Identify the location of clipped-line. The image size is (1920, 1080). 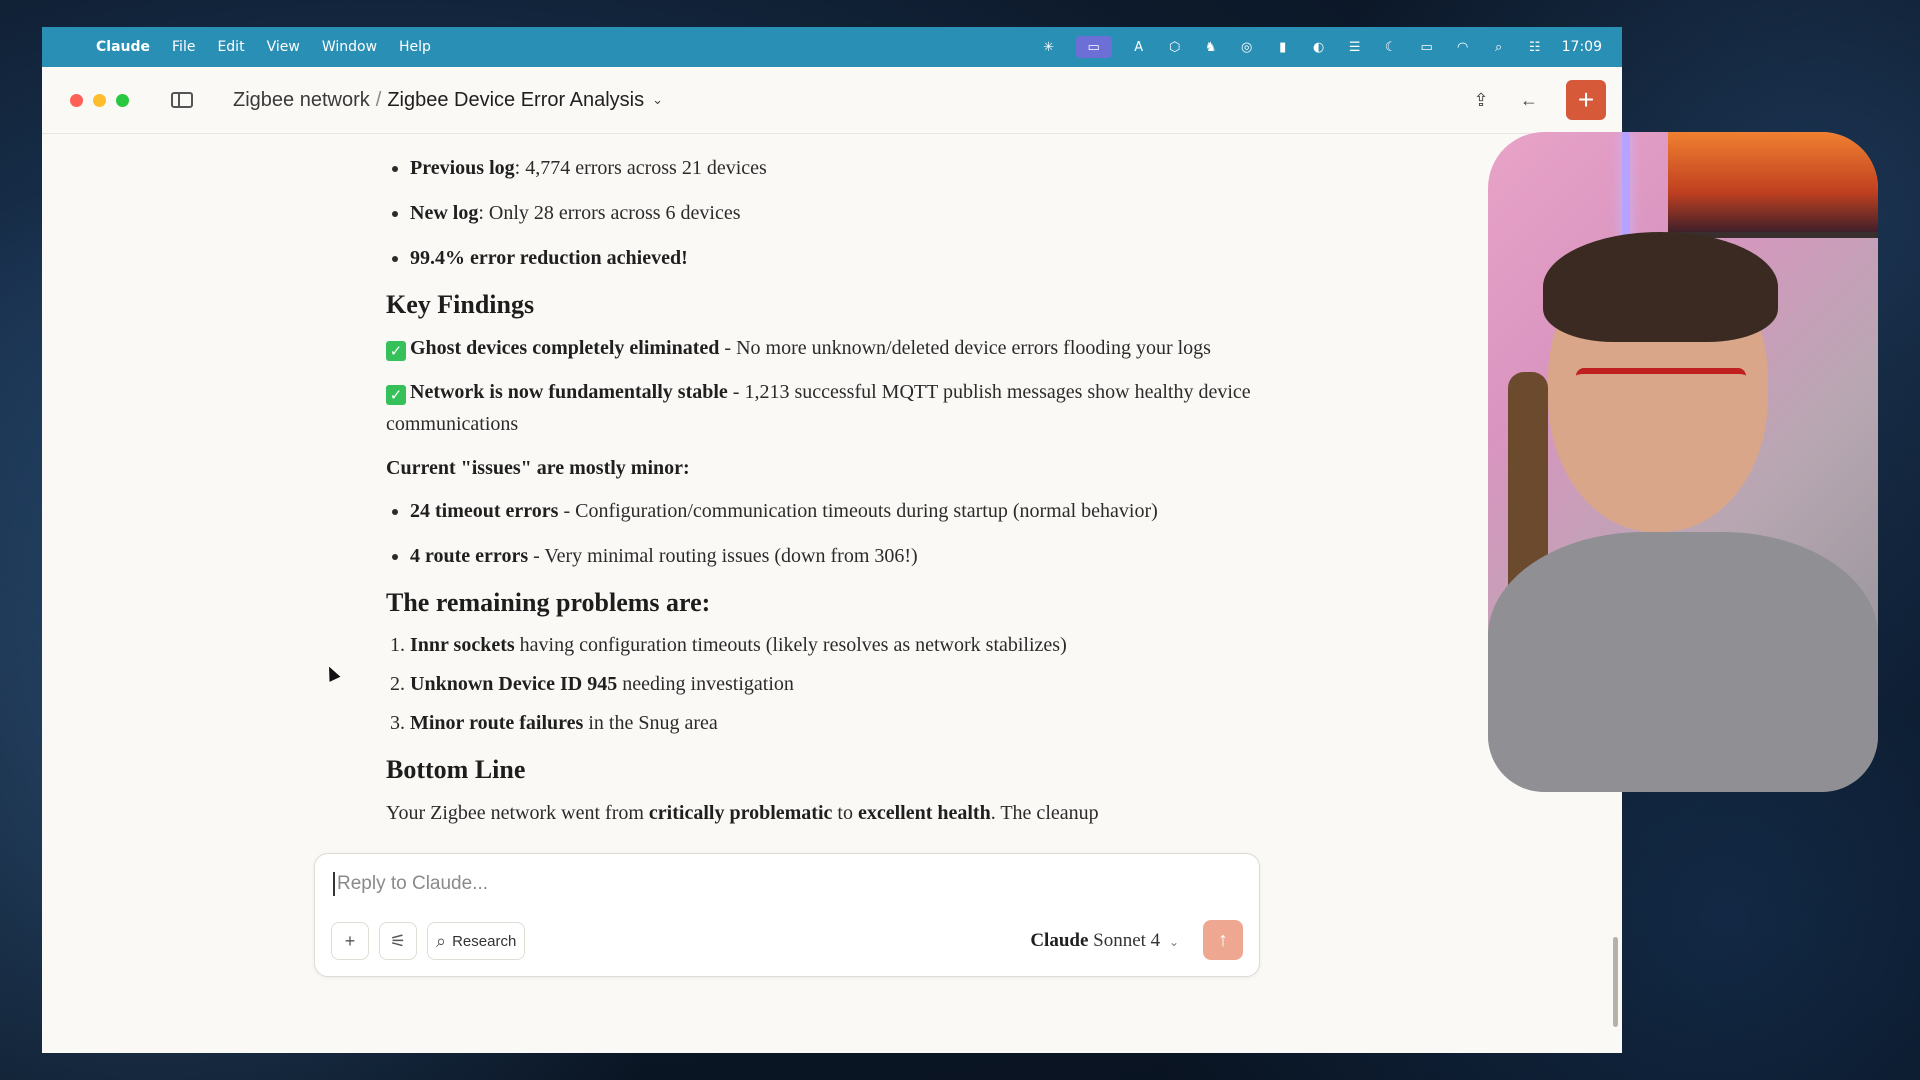
(836, 137).